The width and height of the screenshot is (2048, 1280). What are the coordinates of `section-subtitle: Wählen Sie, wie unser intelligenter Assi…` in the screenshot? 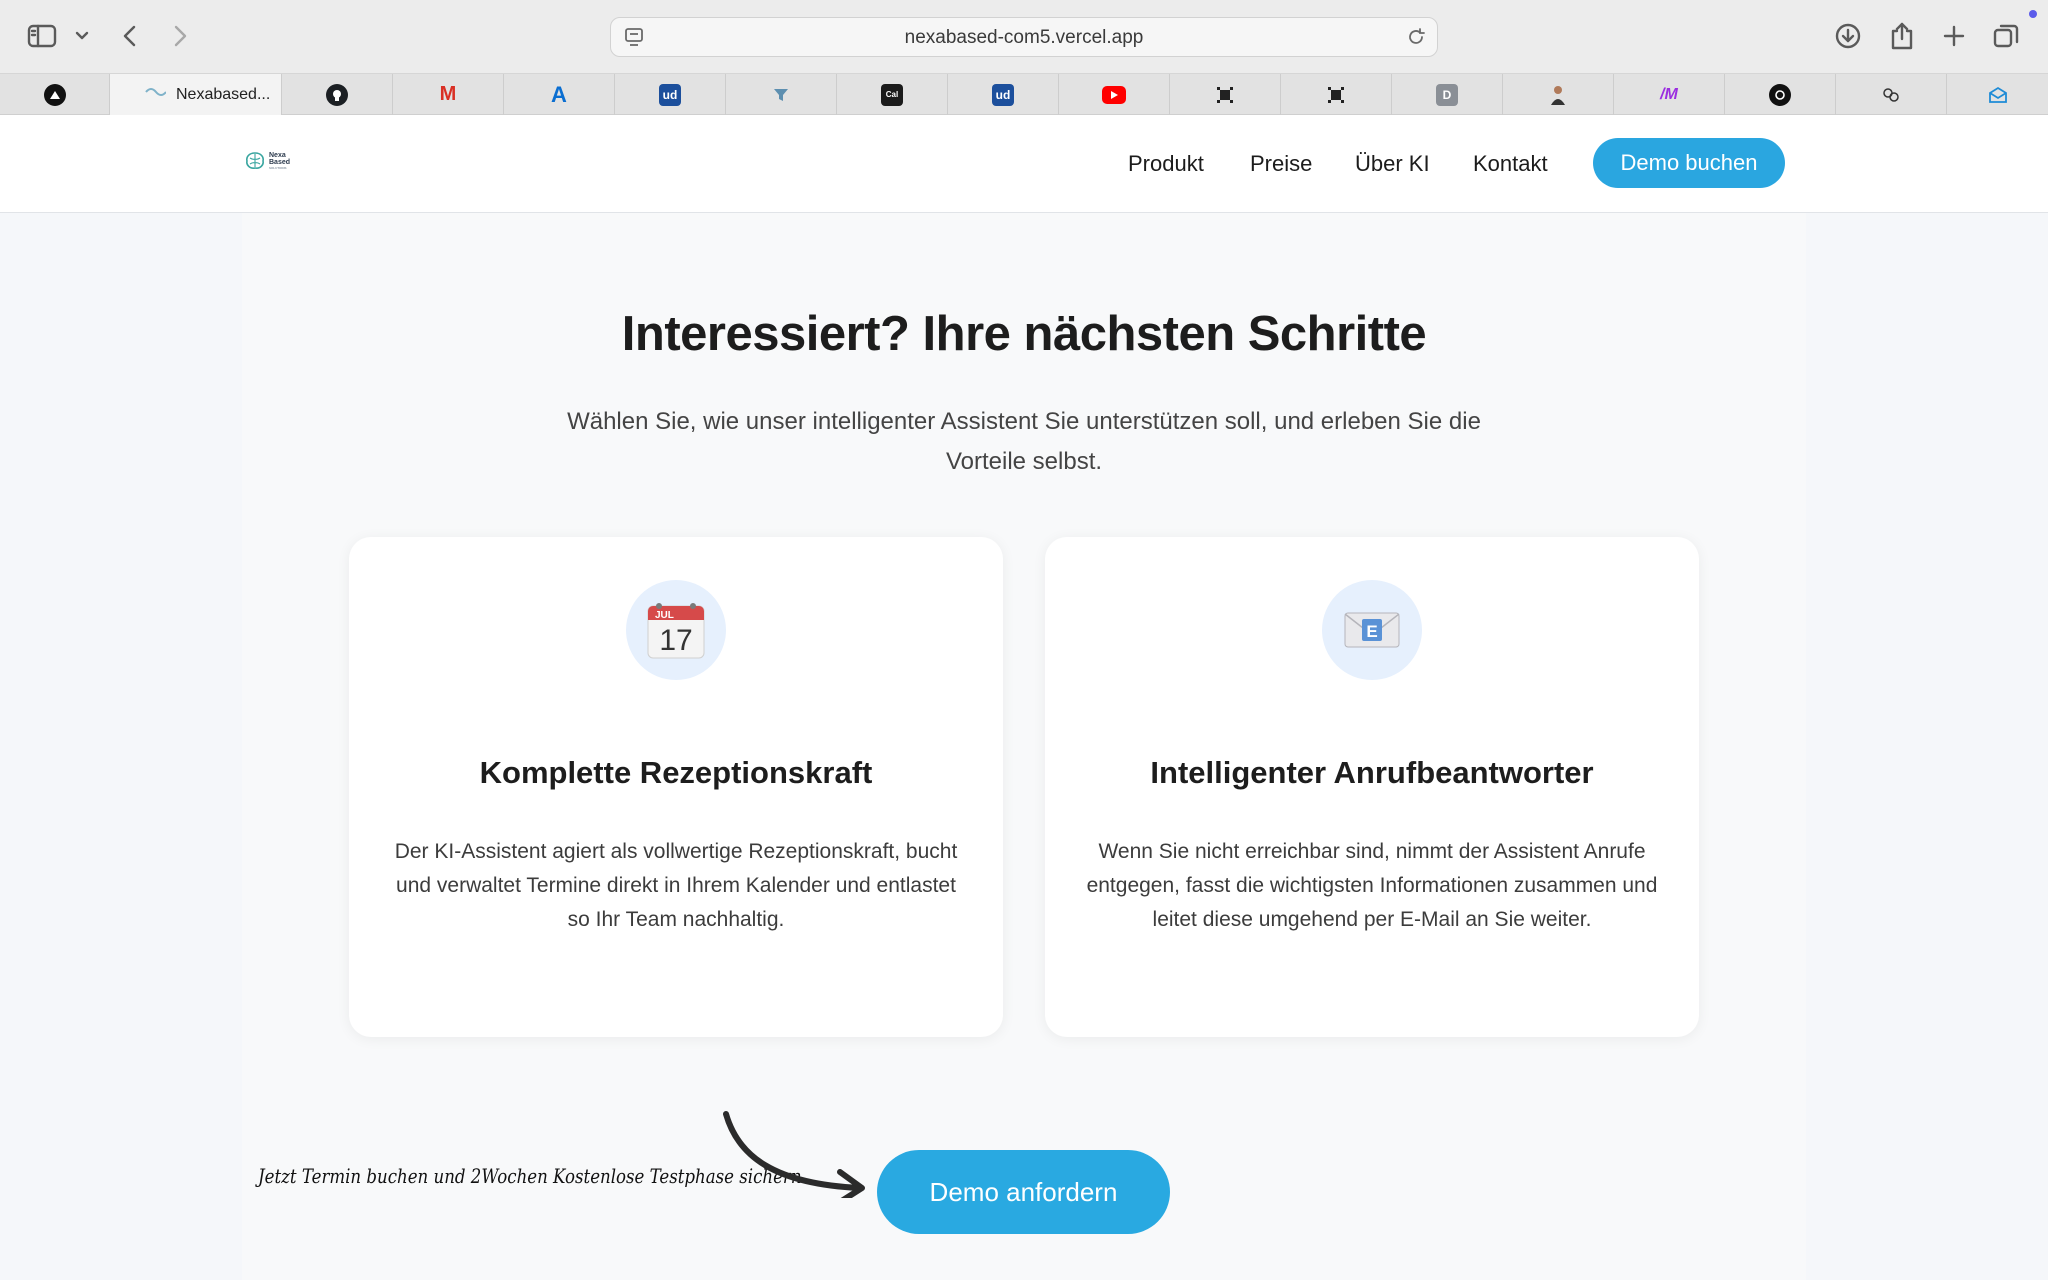 It's located at (1024, 441).